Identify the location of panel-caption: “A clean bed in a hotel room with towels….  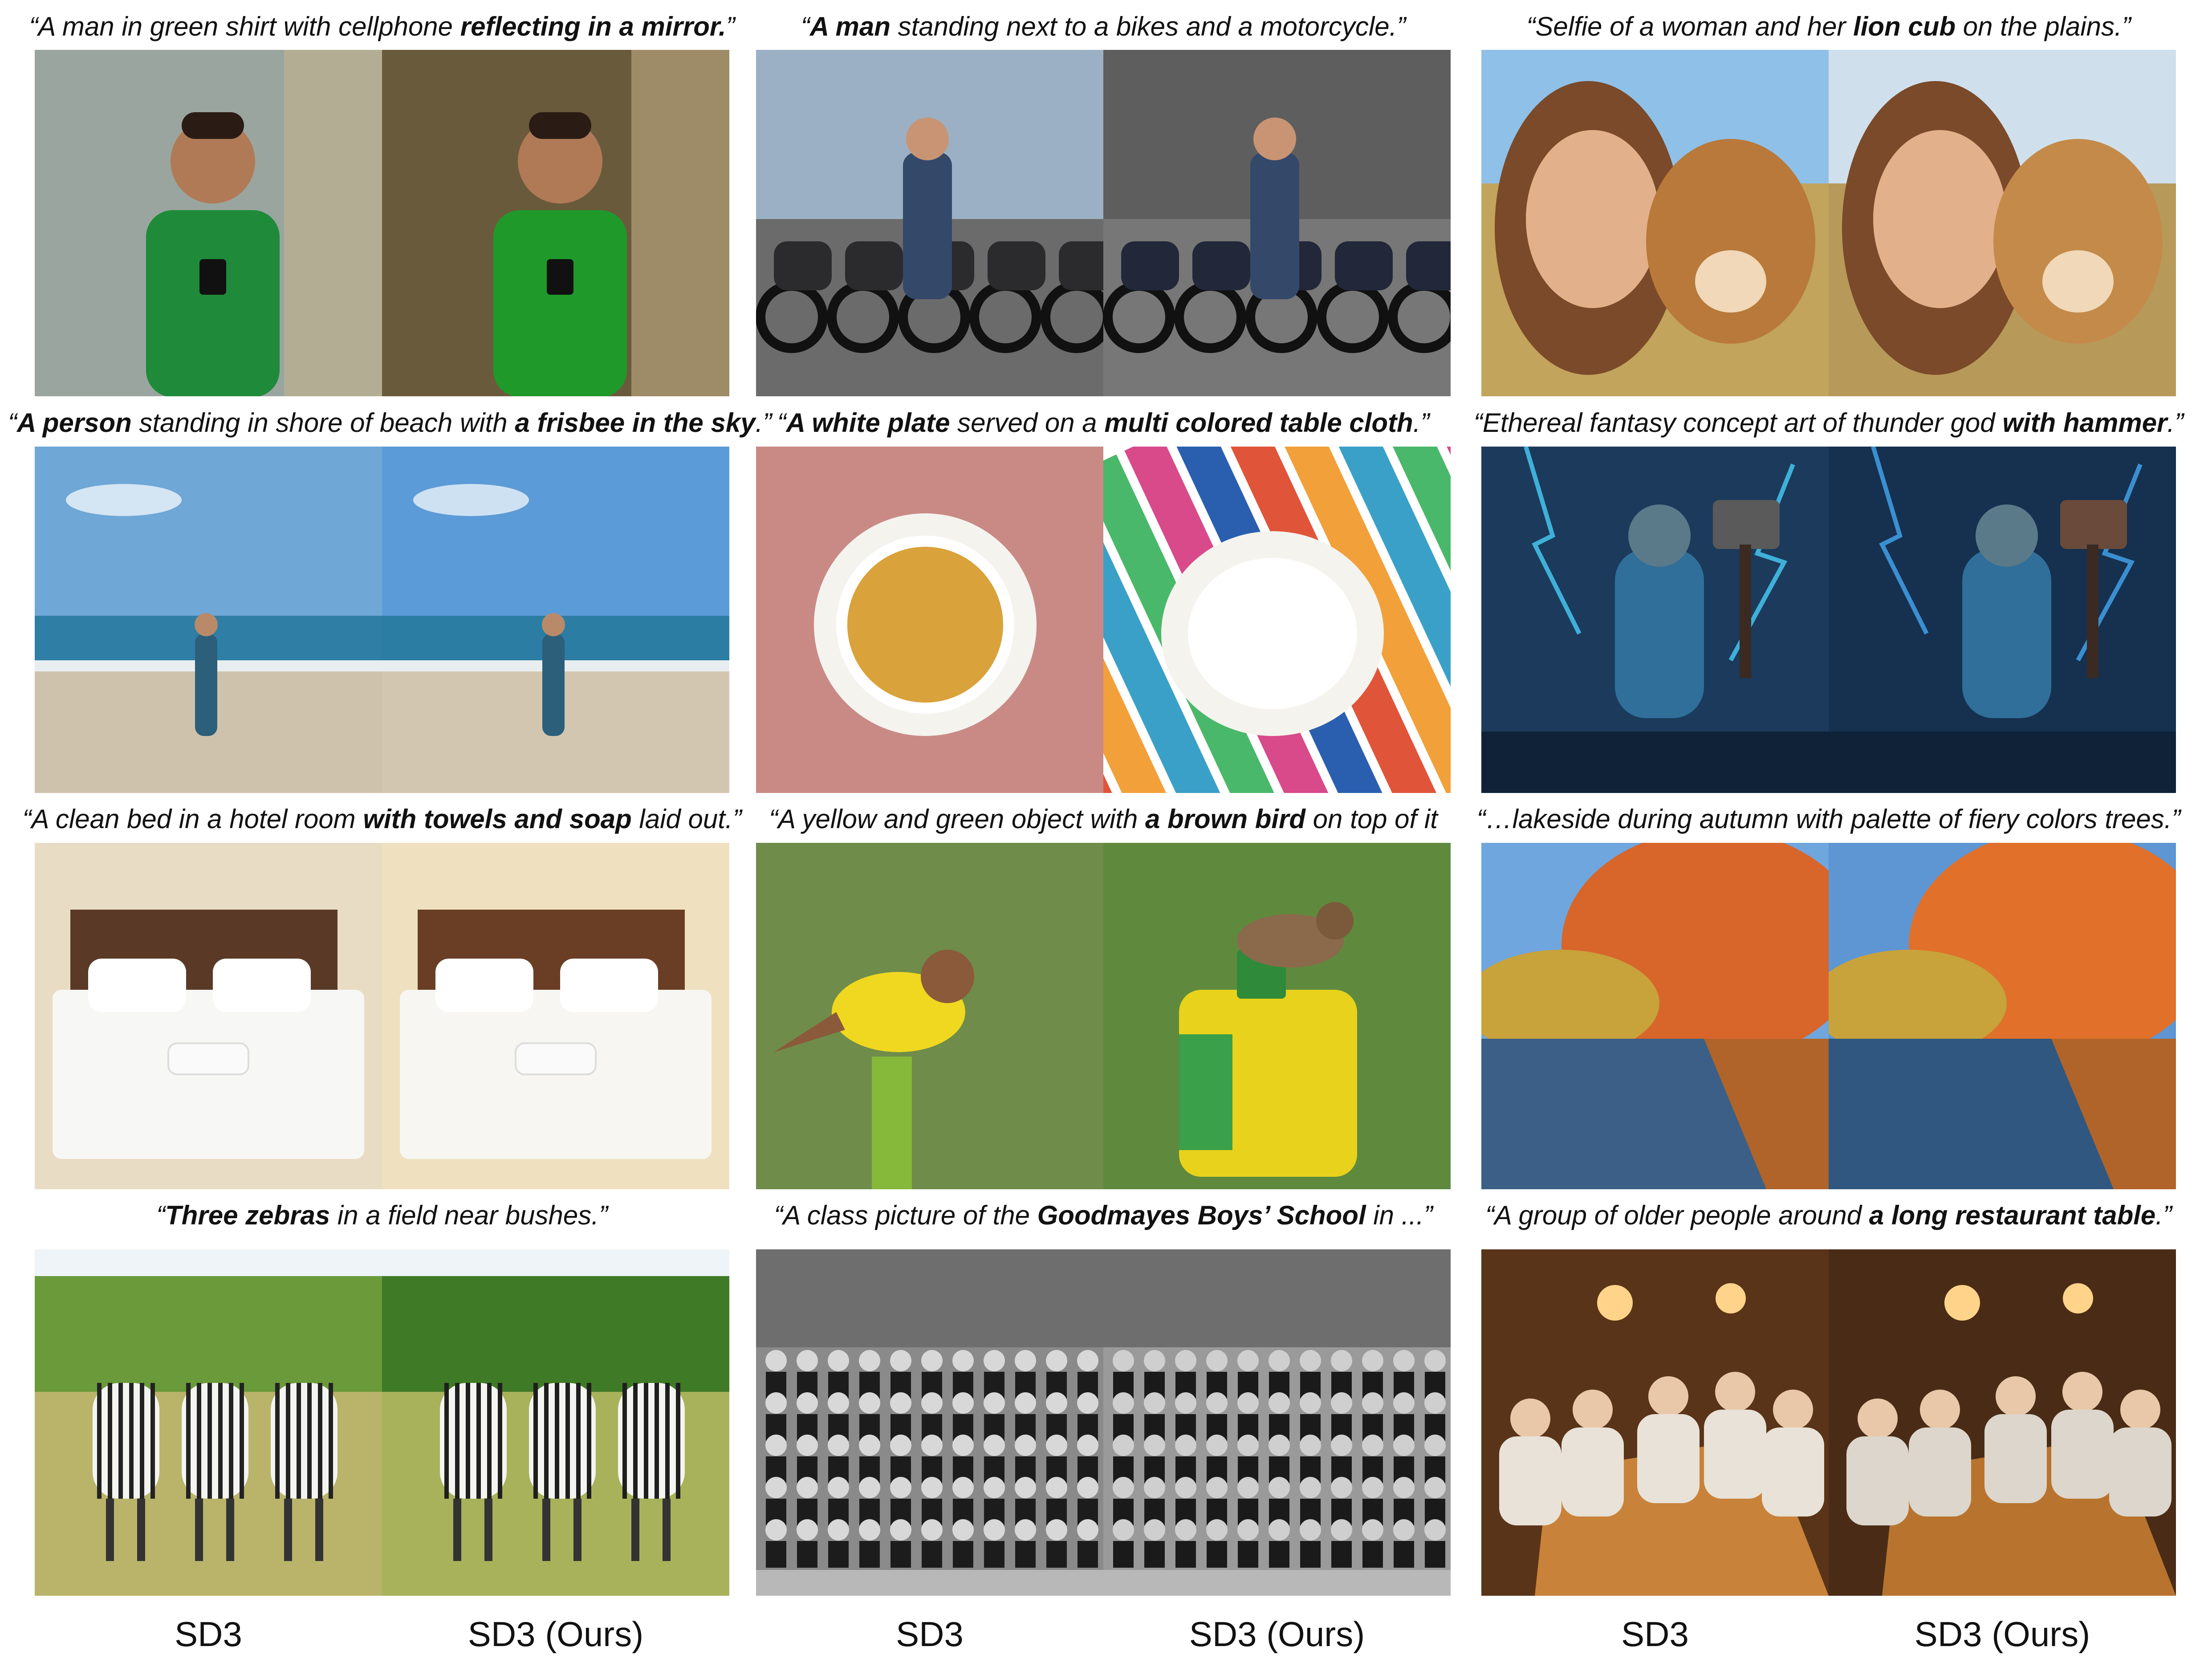
(382, 819).